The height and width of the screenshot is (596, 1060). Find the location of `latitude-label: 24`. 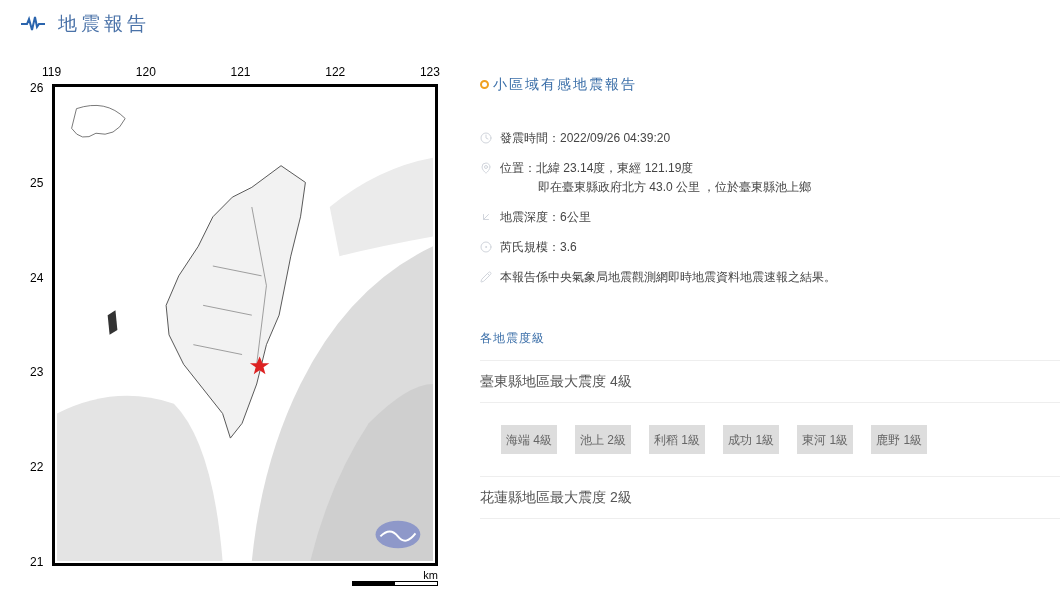

latitude-label: 24 is located at coordinates (37, 277).